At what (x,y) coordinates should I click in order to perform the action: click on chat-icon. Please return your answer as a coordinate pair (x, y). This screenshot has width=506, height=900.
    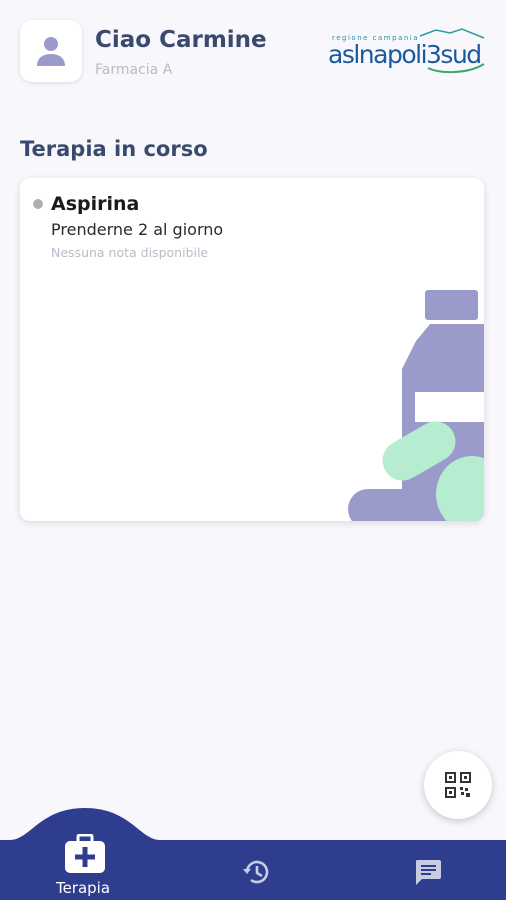
    Looking at the image, I should click on (428, 872).